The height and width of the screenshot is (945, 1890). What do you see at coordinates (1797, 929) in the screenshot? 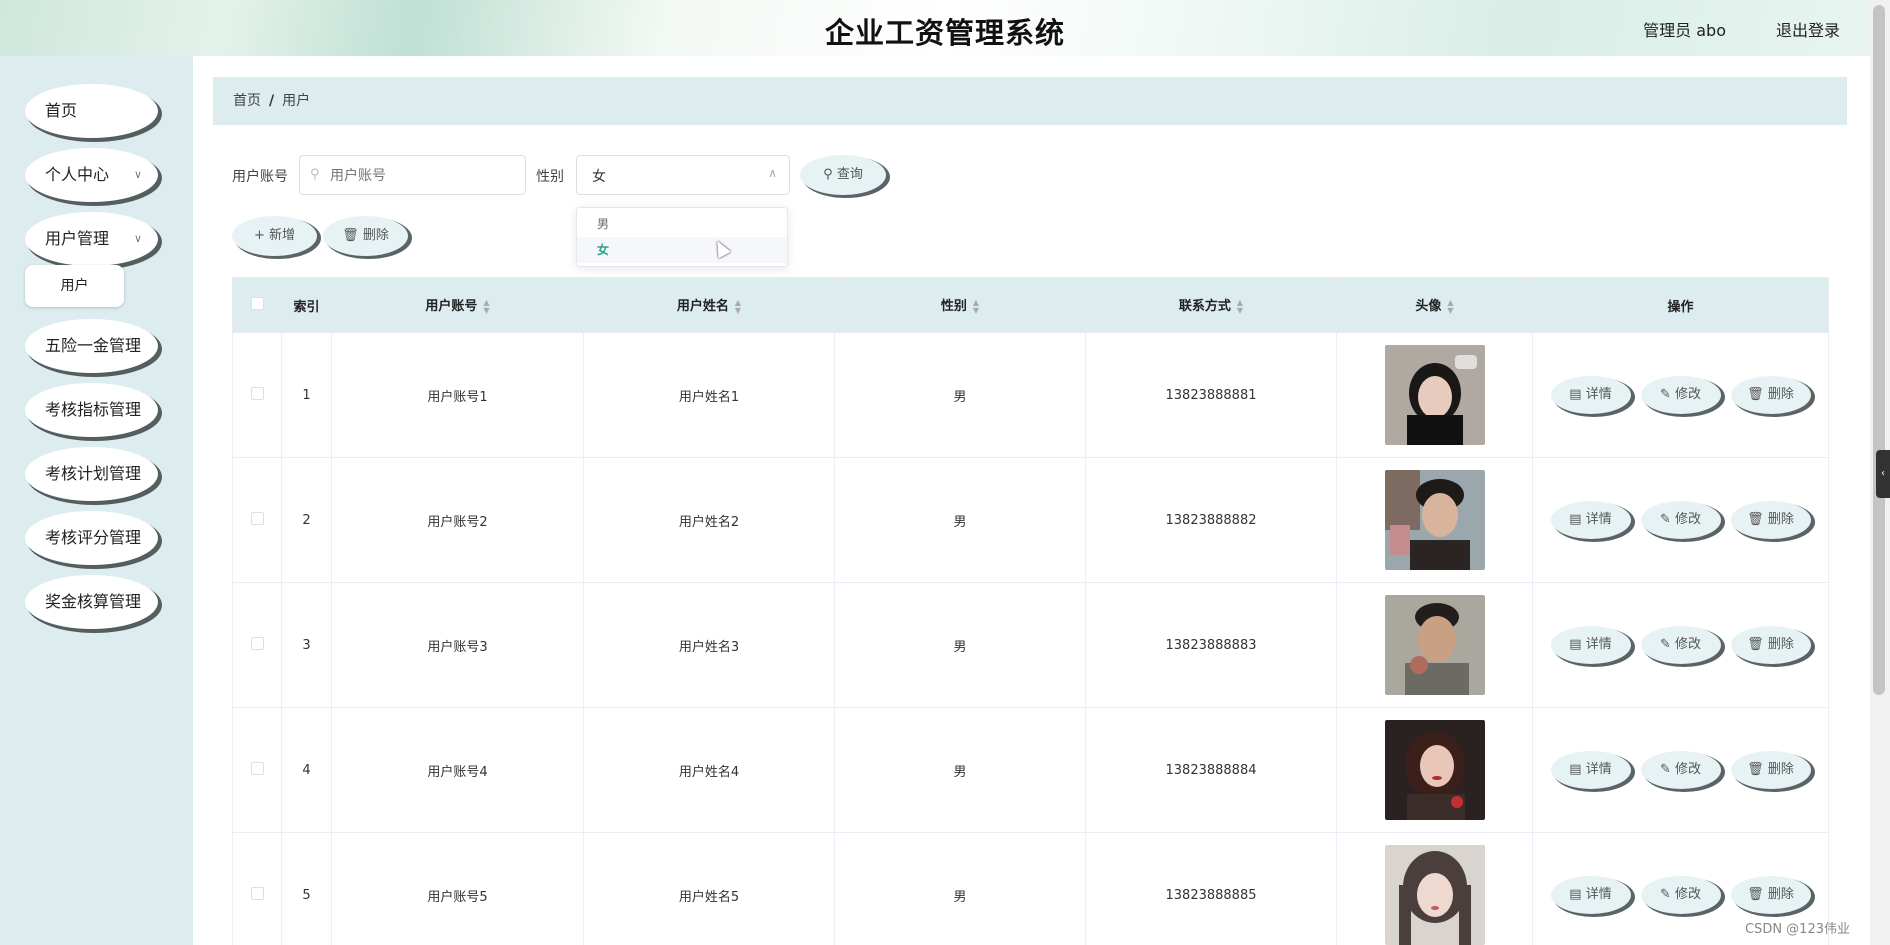
I see `watermark: CSDN @123伟业` at bounding box center [1797, 929].